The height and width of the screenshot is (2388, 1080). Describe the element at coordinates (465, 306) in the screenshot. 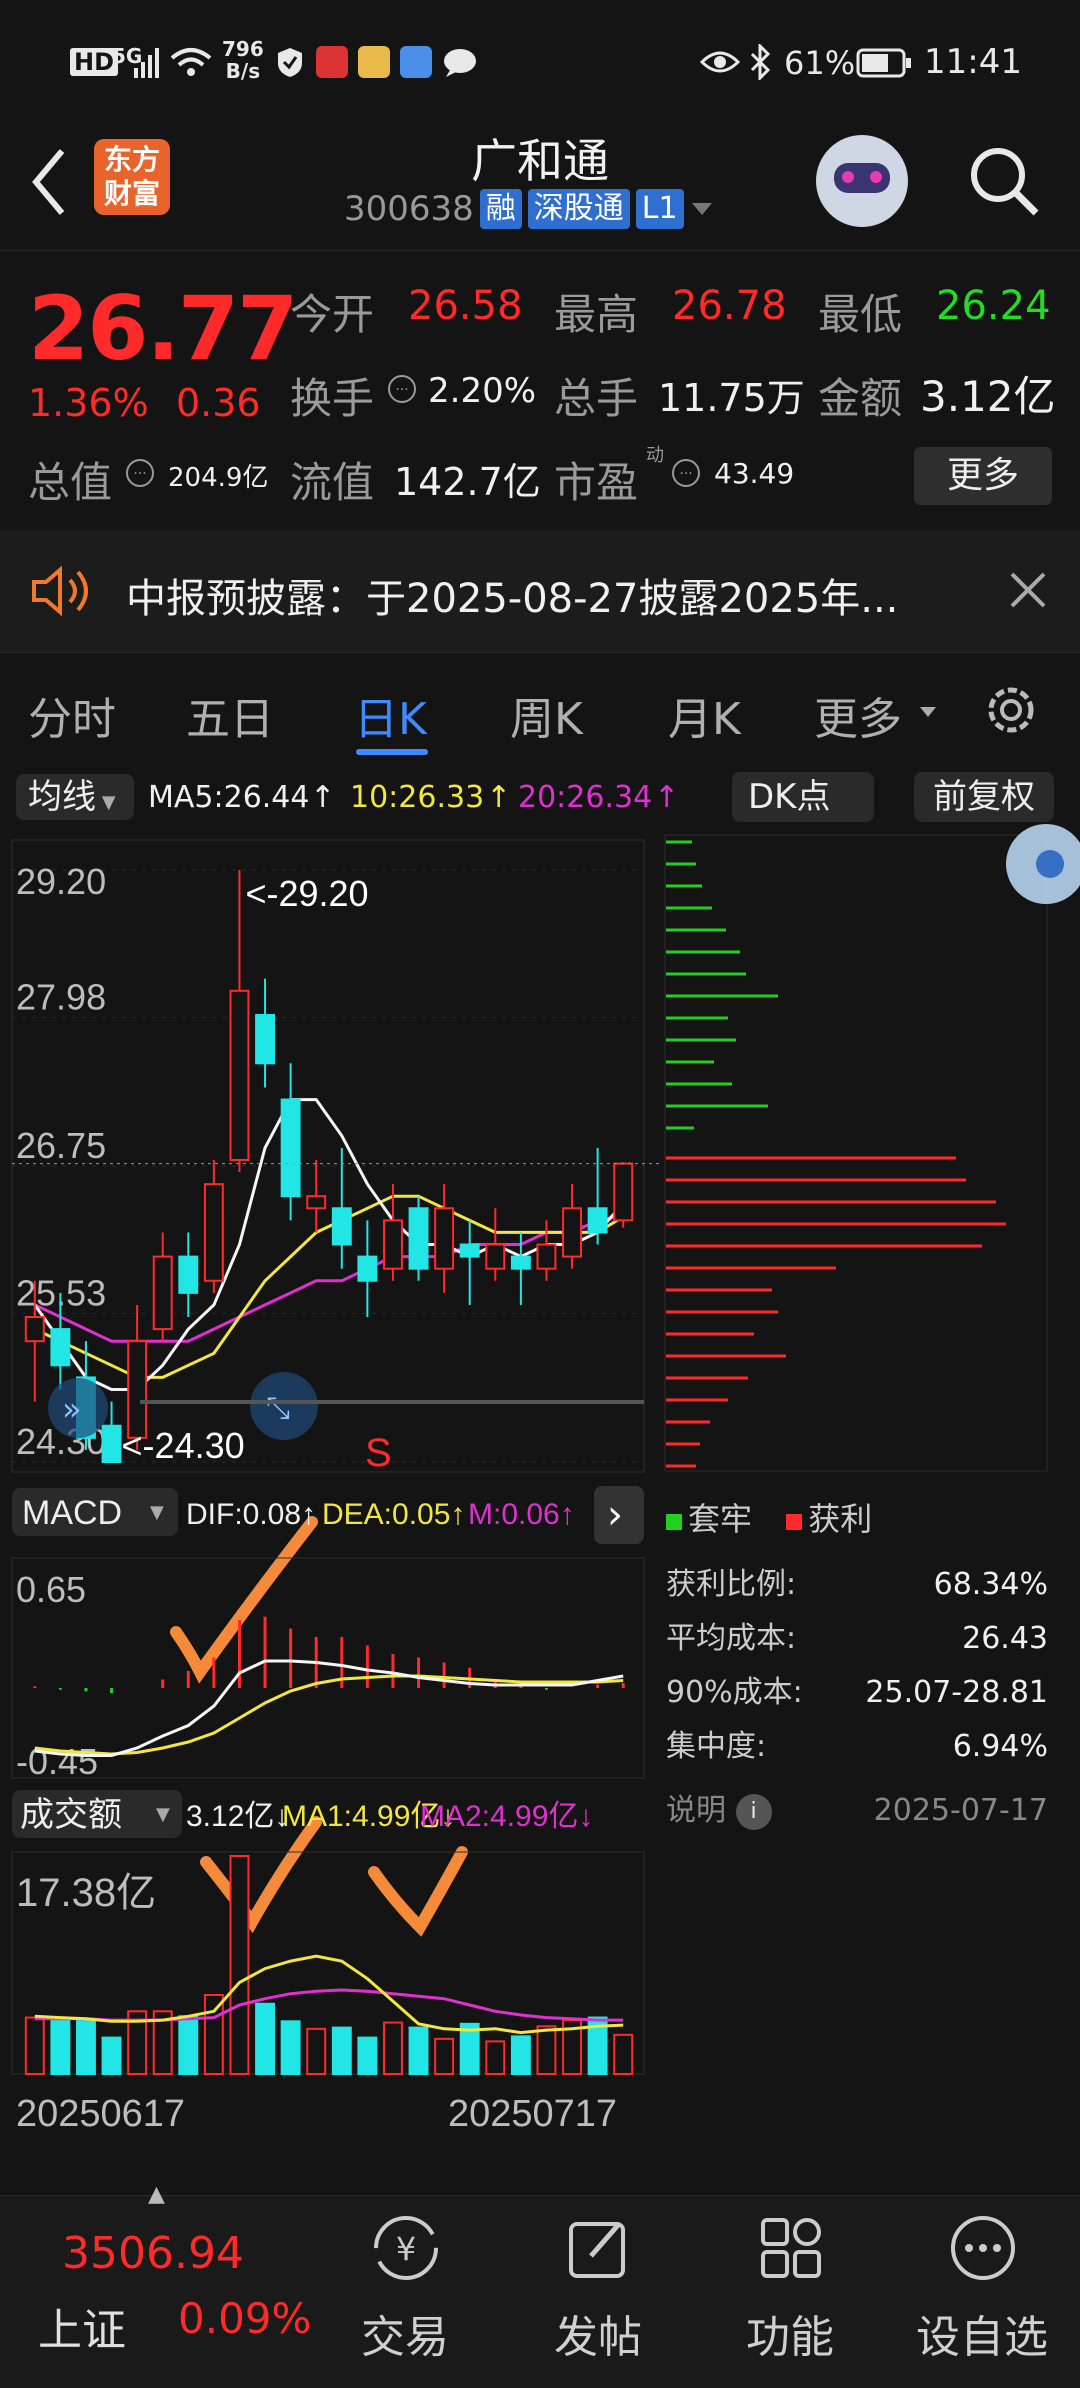

I see `open-value: 26.58` at that location.